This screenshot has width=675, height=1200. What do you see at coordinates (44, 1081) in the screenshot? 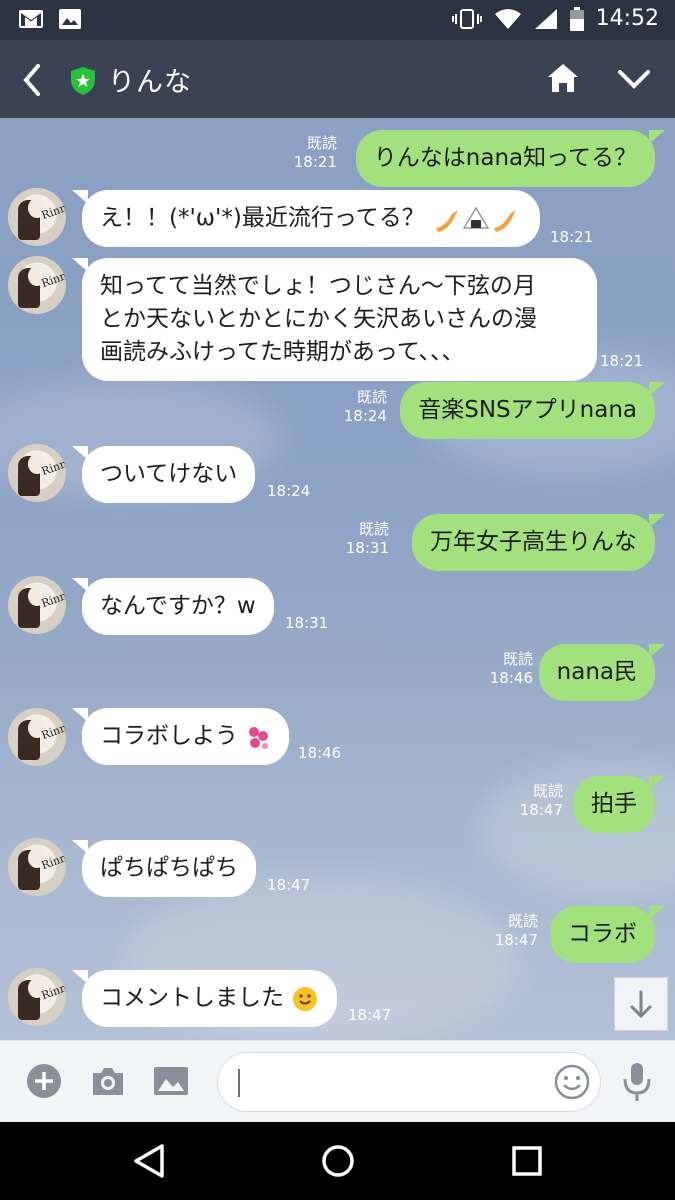
I see `add-icon` at bounding box center [44, 1081].